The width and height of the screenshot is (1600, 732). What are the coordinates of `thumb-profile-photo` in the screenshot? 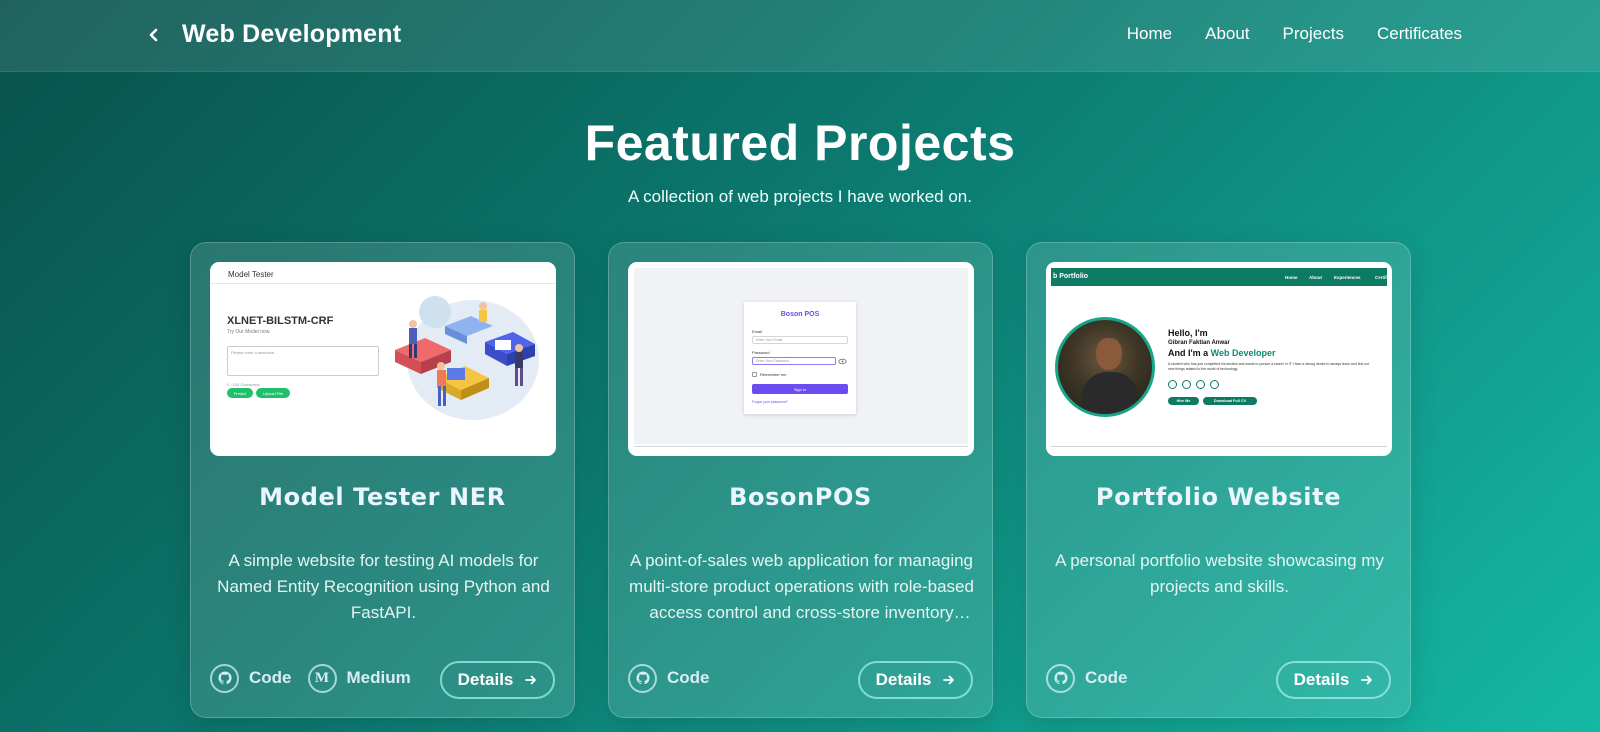 It's located at (1105, 367).